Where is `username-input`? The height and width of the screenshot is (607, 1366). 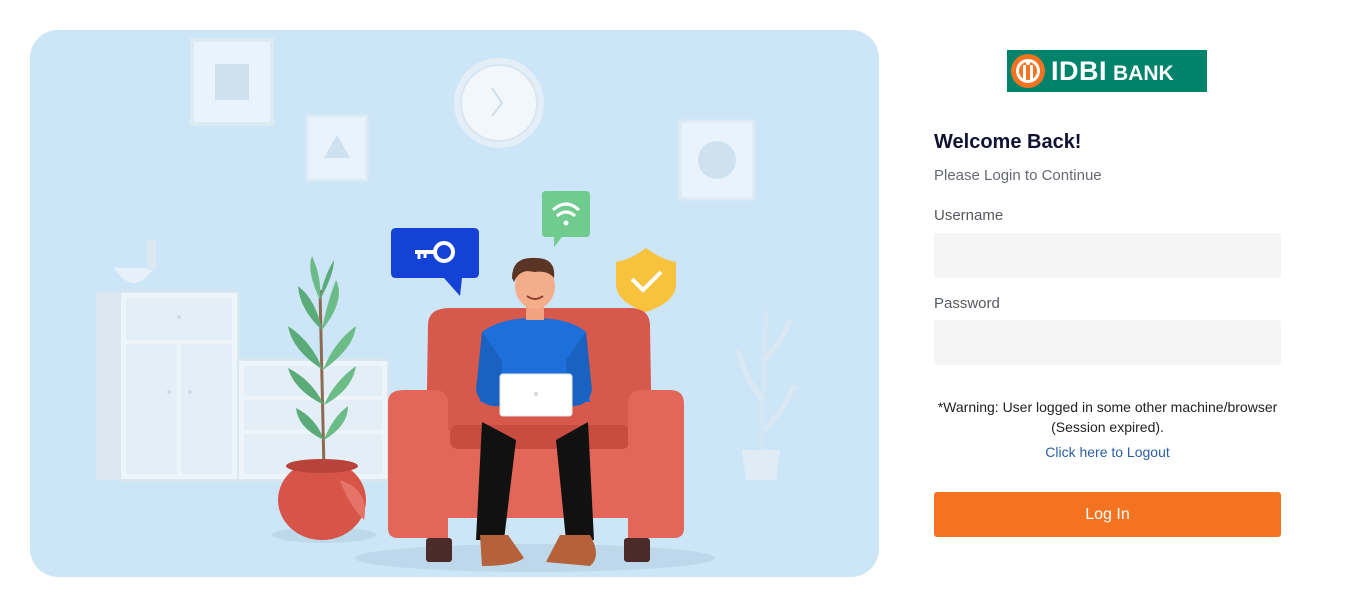 username-input is located at coordinates (1107, 255).